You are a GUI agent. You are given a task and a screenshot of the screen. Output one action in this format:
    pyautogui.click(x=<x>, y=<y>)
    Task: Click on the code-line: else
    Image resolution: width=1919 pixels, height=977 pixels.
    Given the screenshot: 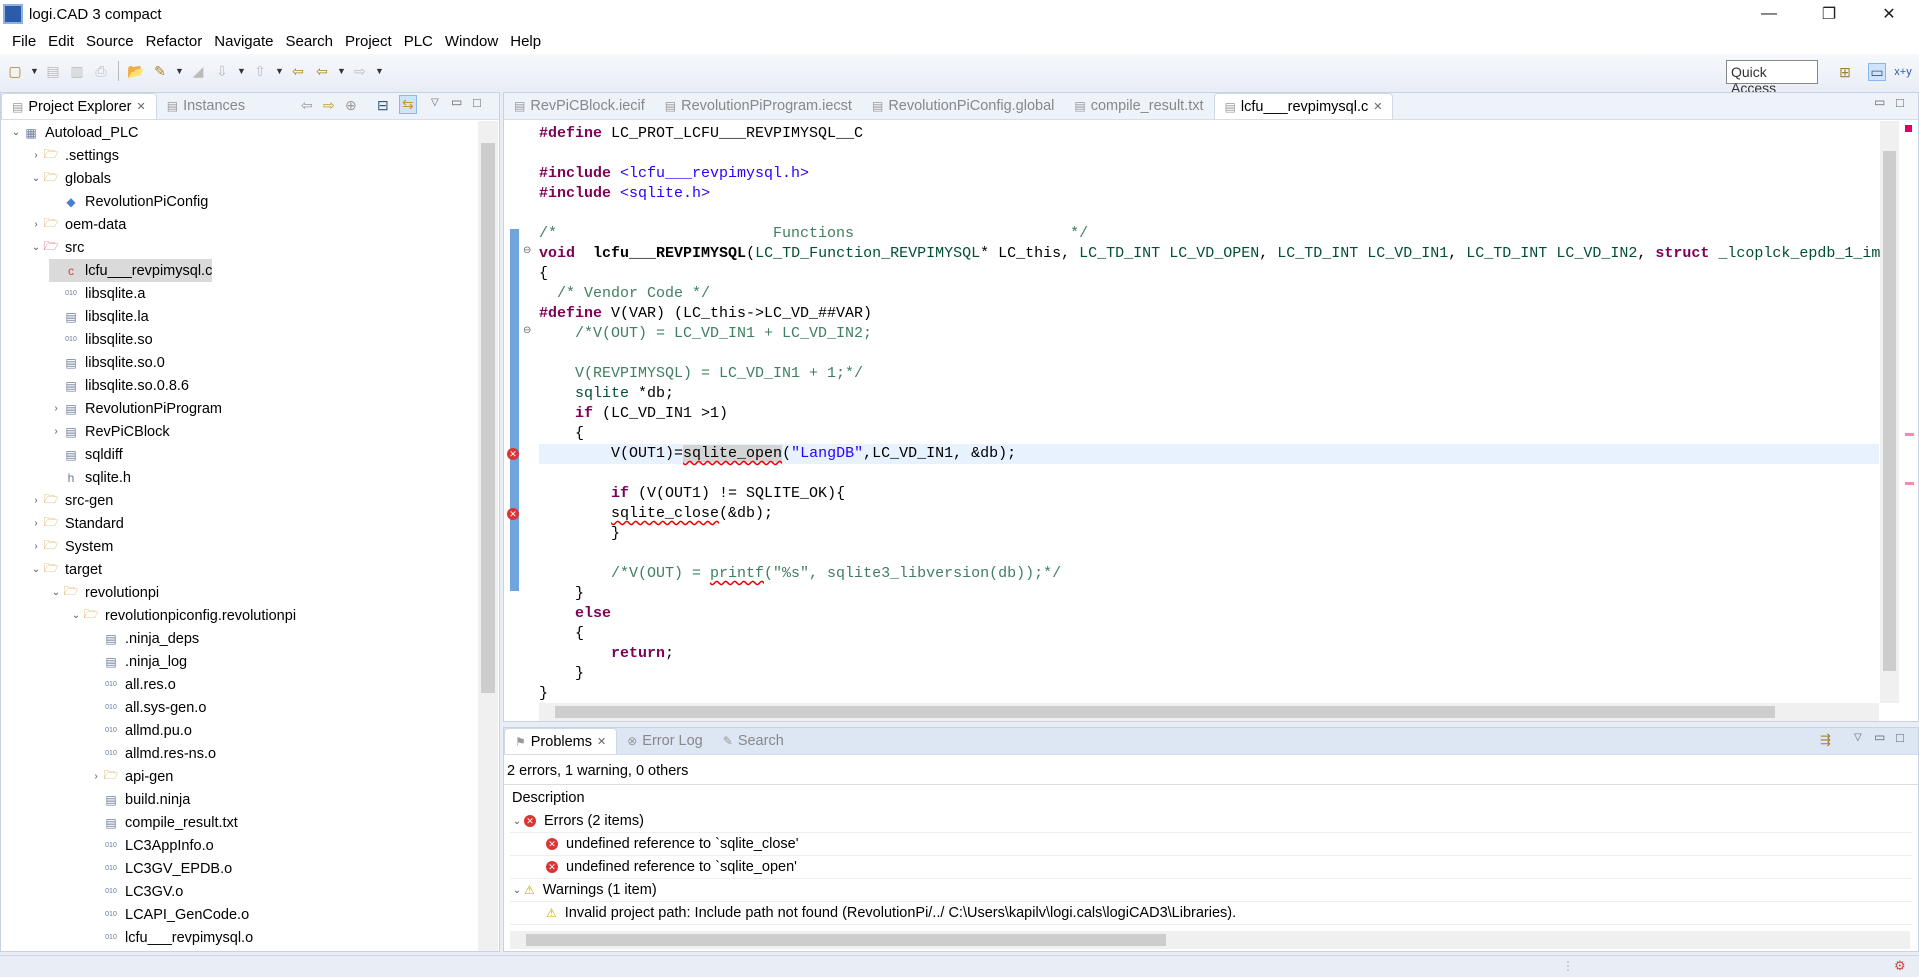 What is the action you would take?
    pyautogui.click(x=1209, y=614)
    